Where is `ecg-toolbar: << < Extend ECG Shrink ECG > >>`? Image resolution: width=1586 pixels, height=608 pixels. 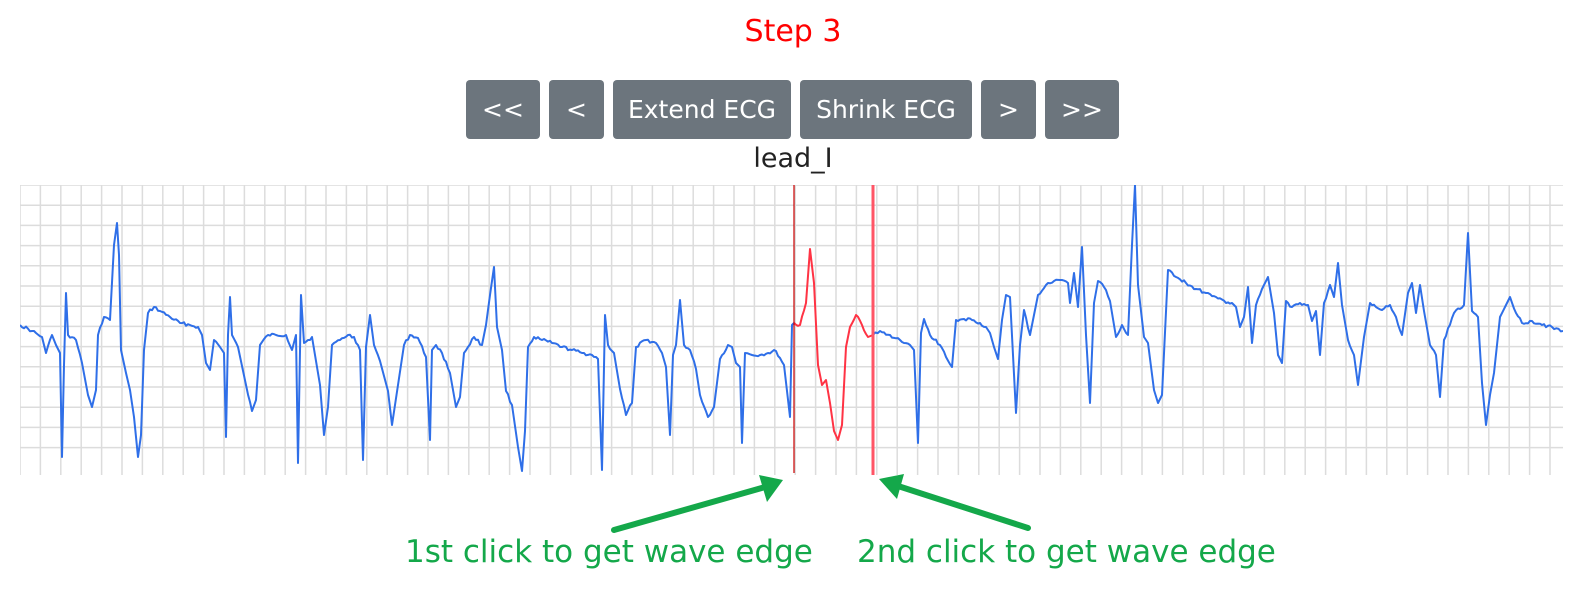 ecg-toolbar: << < Extend ECG Shrink ECG > >> is located at coordinates (792, 109).